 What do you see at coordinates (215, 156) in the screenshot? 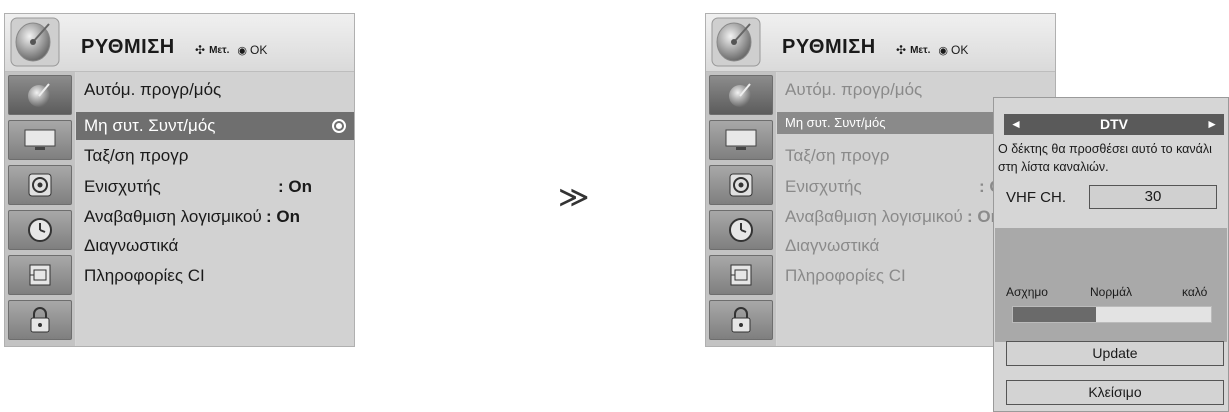
I see `list-item-program-edit: Ταξ/ση προγρ` at bounding box center [215, 156].